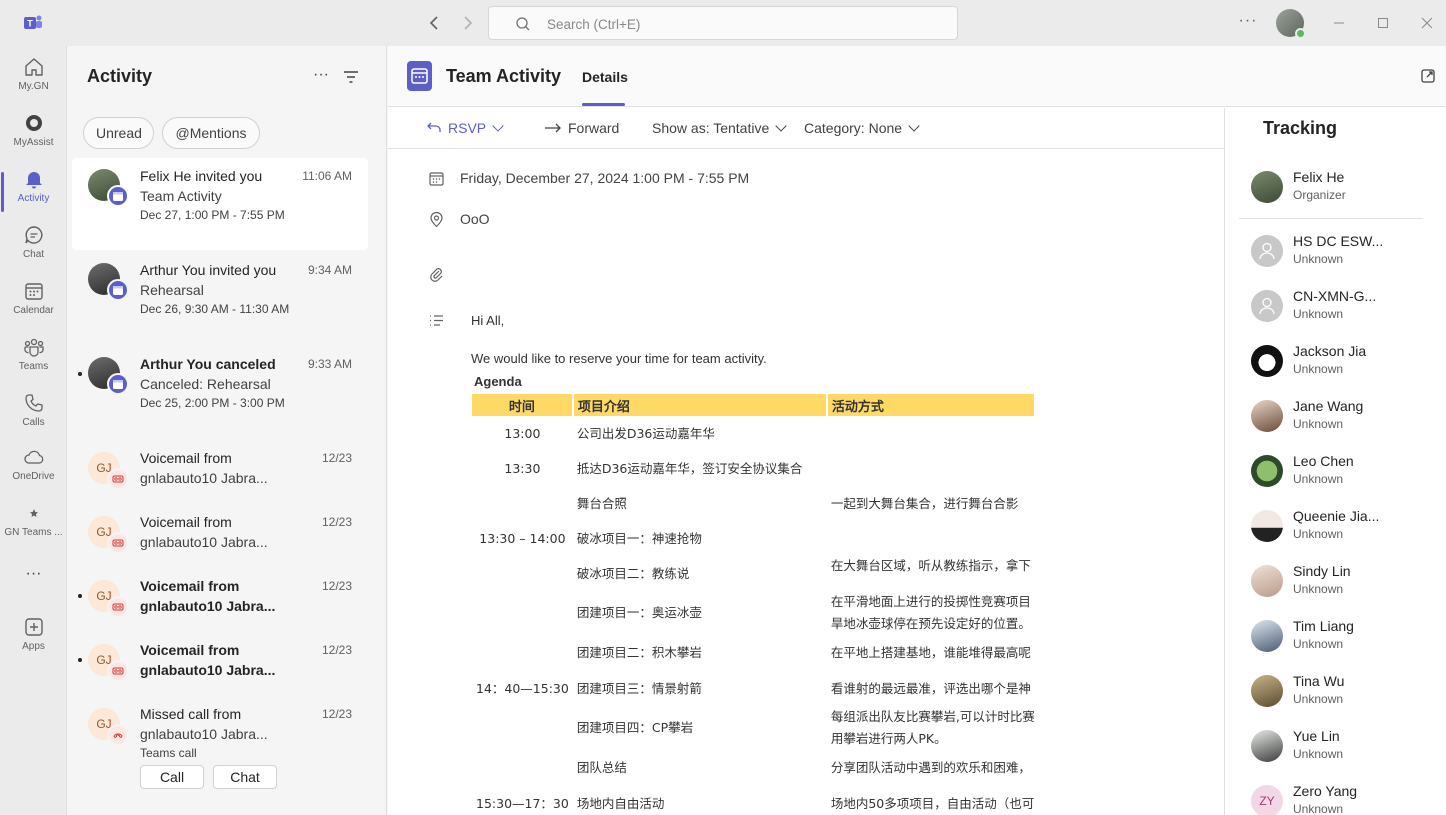  I want to click on agenda-mode: 一起到大舞台集合，进行舞台合影, so click(924, 503).